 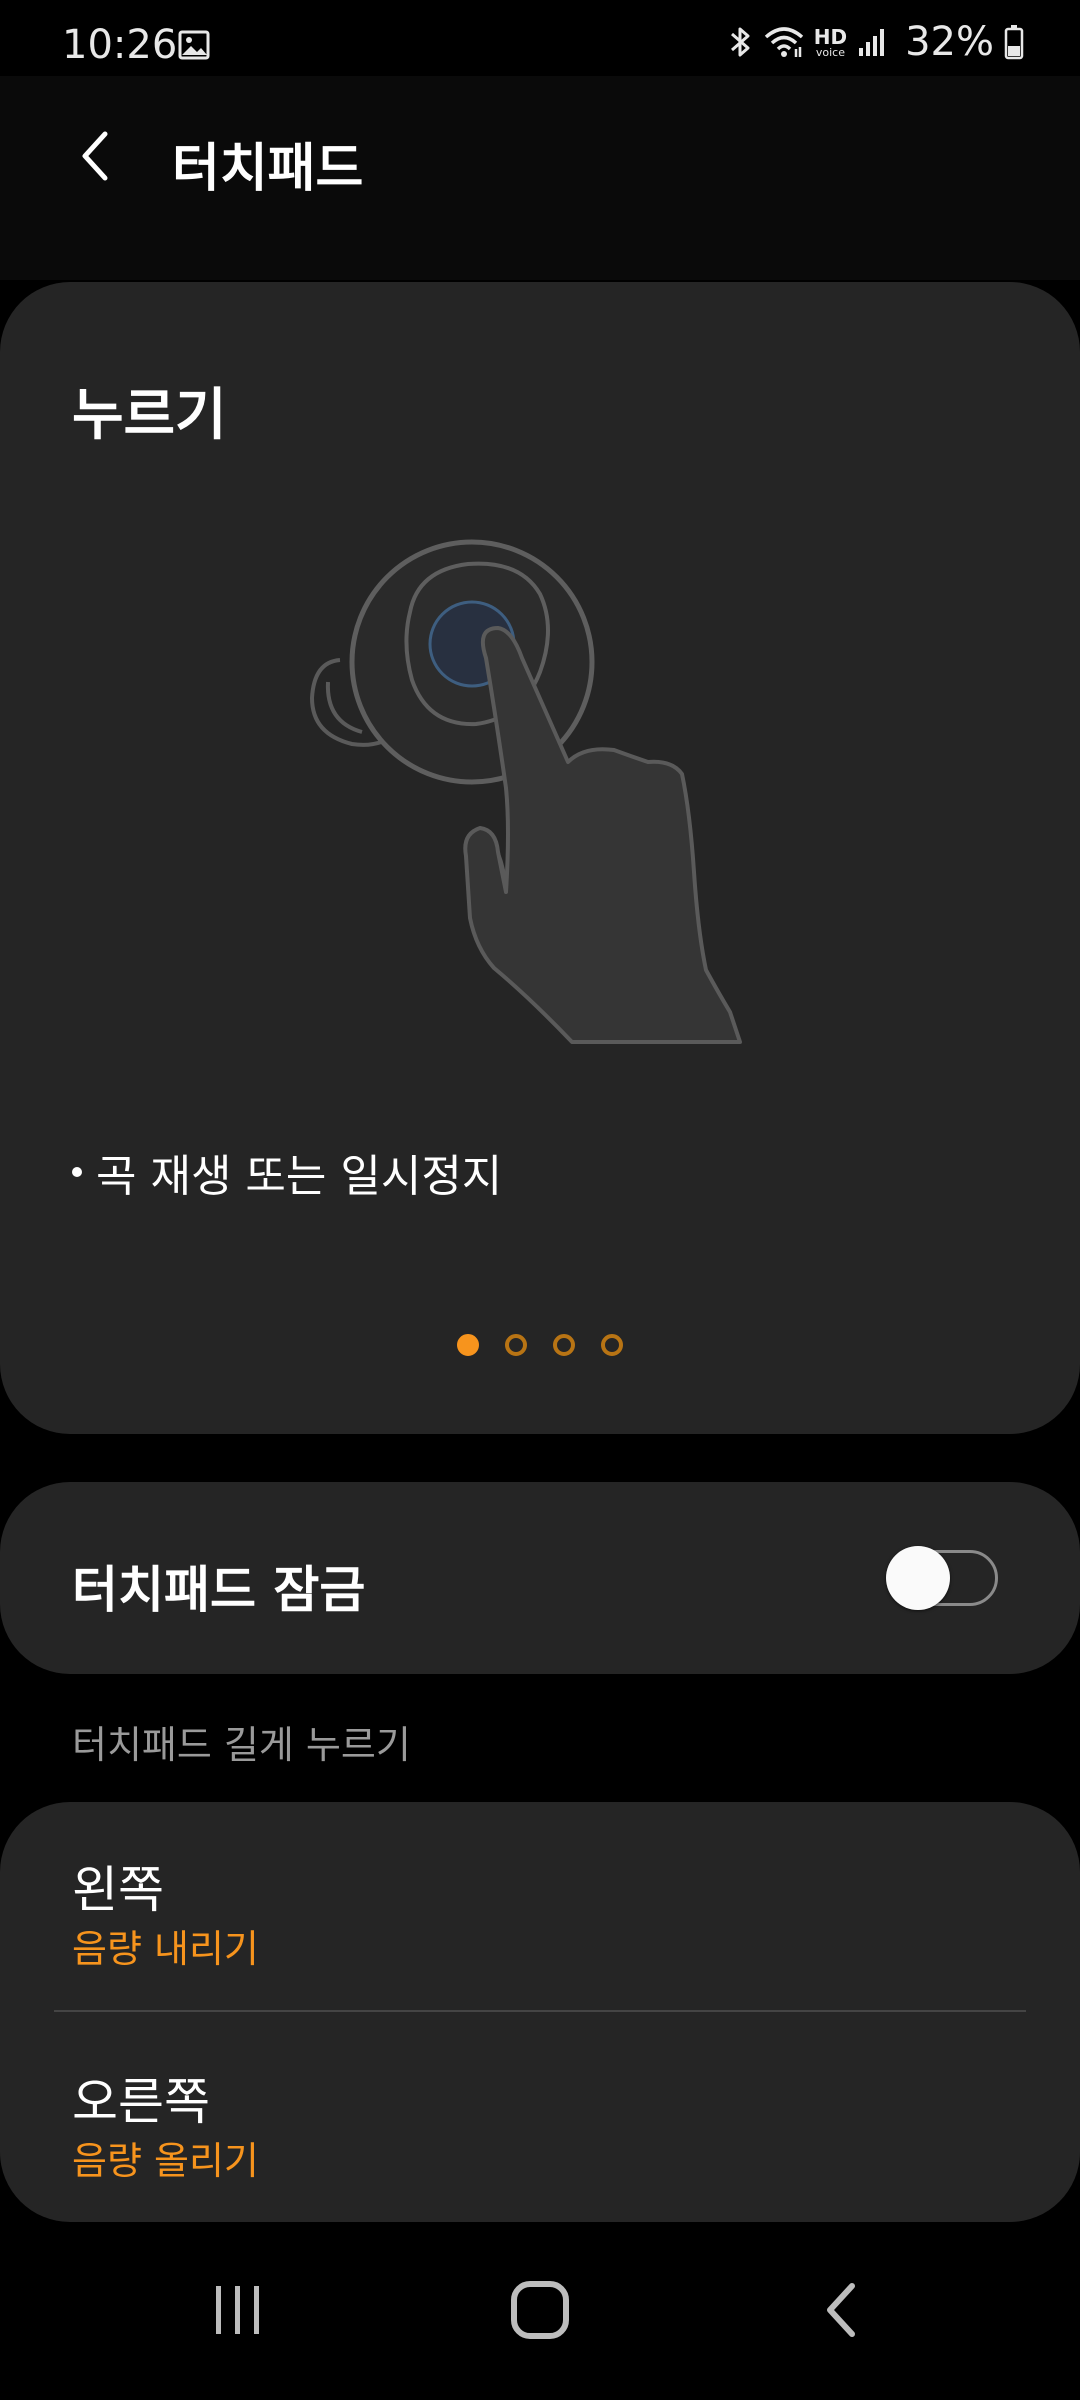 I want to click on long-press-right-title: 오른쪽, so click(x=141, y=2102).